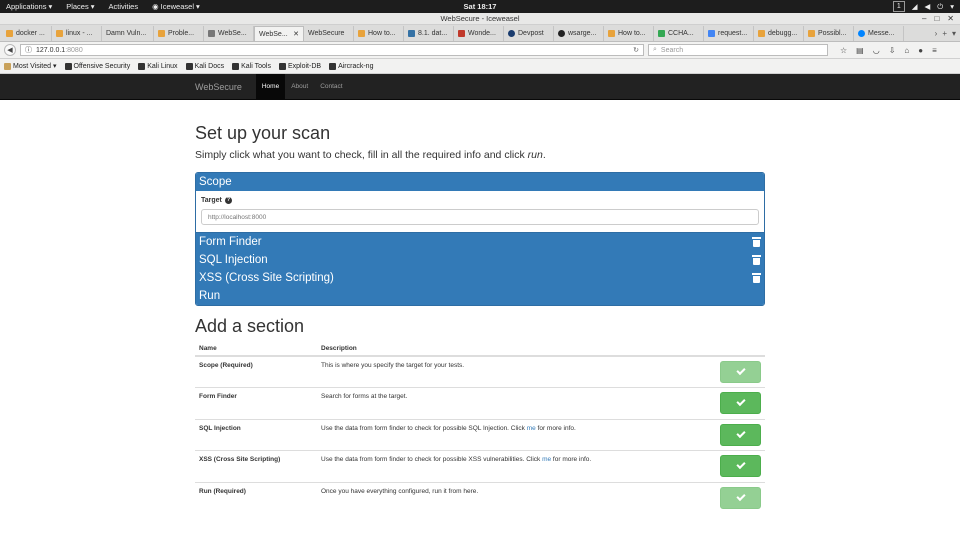 This screenshot has width=960, height=540. I want to click on minimize-icon: –, so click(924, 19).